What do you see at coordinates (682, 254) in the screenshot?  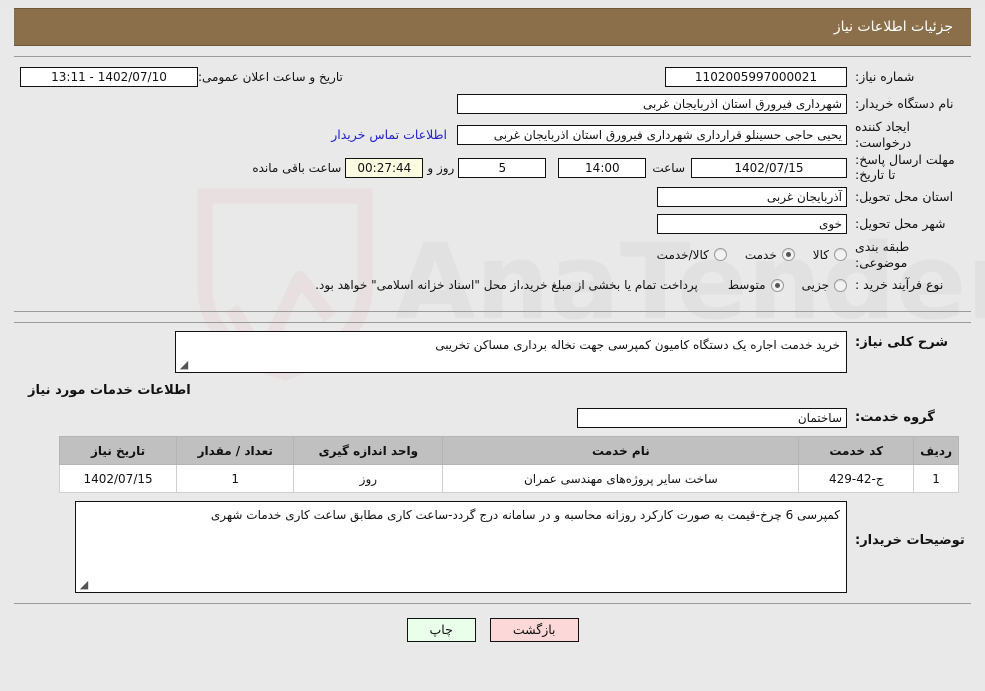 I see `radio-label: کالا/خدمت` at bounding box center [682, 254].